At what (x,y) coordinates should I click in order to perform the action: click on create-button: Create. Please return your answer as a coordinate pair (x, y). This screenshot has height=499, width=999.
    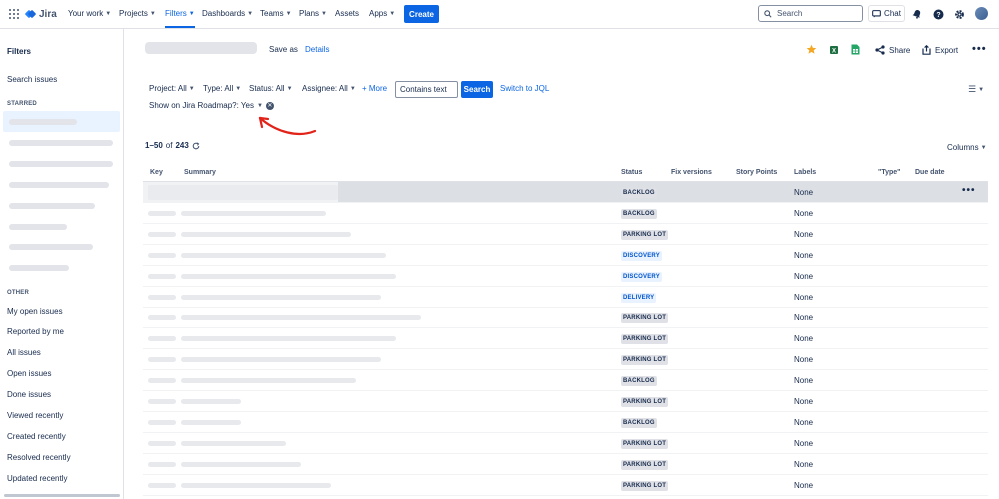
    Looking at the image, I should click on (421, 14).